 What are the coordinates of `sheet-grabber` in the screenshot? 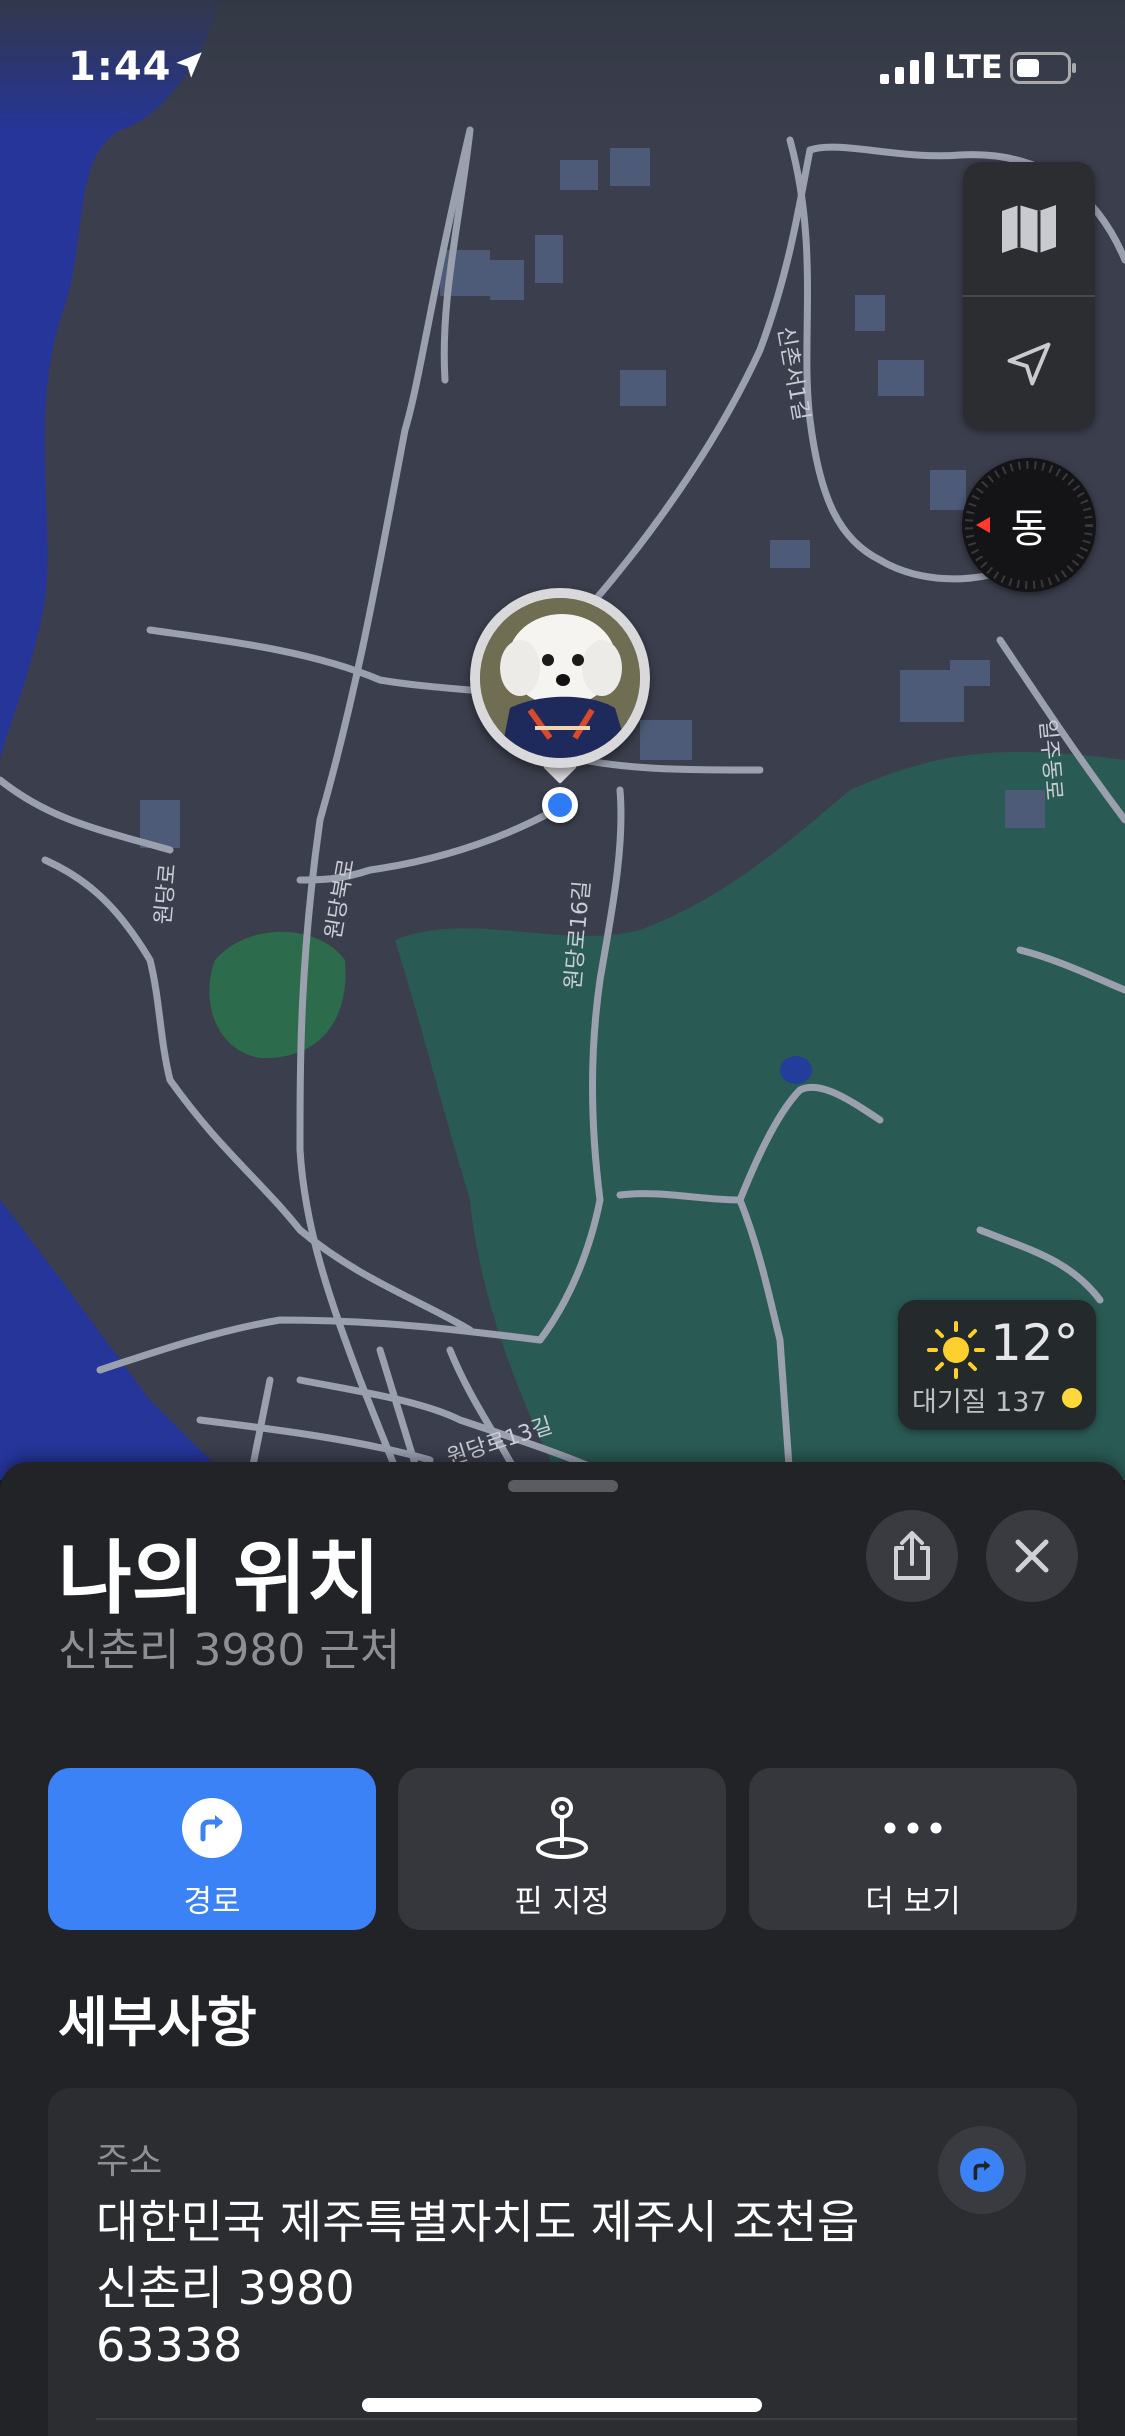 It's located at (563, 1486).